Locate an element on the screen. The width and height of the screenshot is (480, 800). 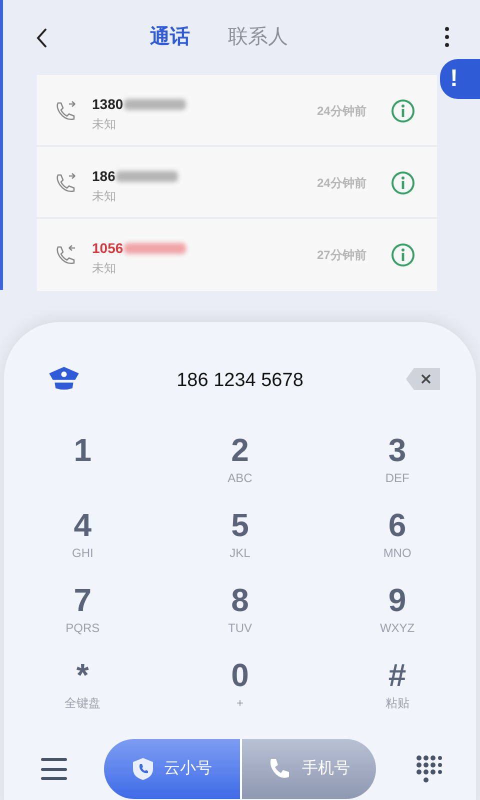
dial-key: 0 + is located at coordinates (240, 686).